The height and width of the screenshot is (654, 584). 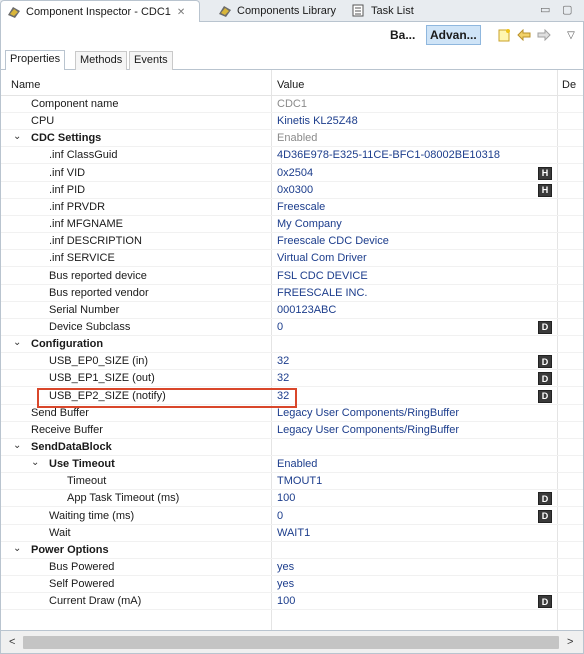 I want to click on property-value: 0x0300, so click(x=295, y=190).